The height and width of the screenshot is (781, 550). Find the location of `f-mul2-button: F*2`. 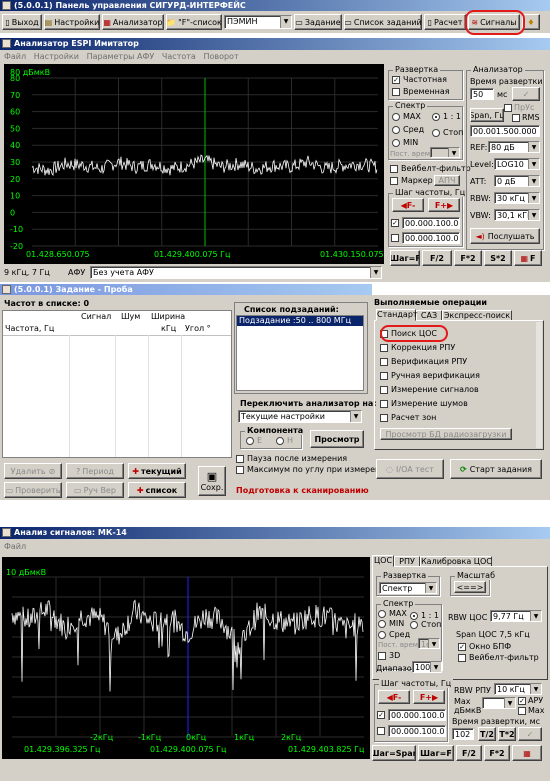

f-mul2-button: F*2 is located at coordinates (468, 258).